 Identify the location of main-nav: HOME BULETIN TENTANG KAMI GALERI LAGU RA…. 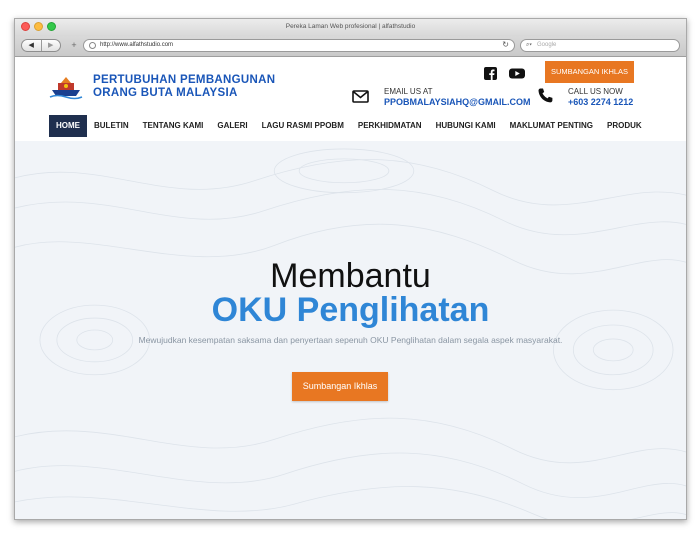
(357, 126).